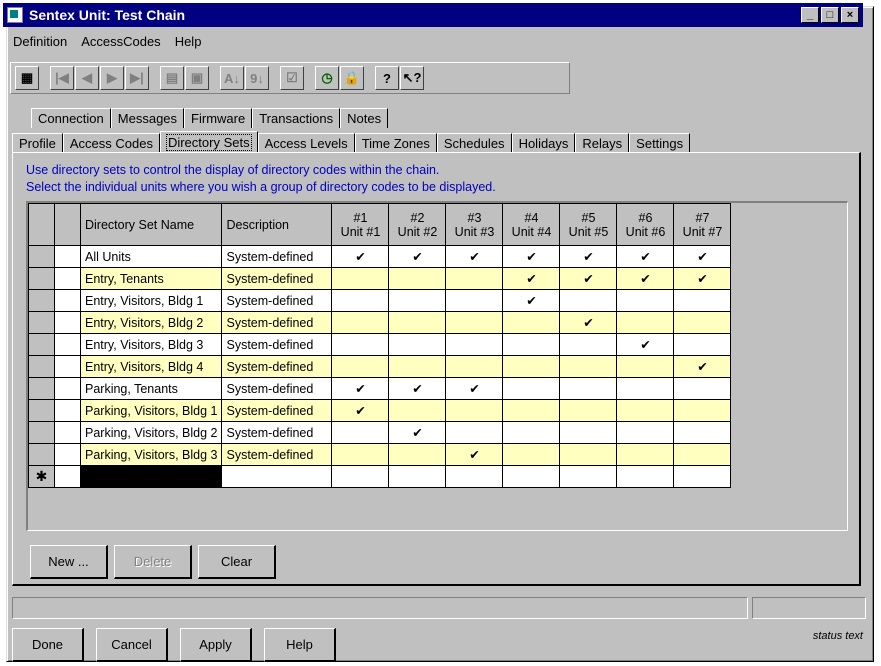 The image size is (881, 666). I want to click on directory-set-name-cell: Parking, Visitors, Bldg 3, so click(151, 454).